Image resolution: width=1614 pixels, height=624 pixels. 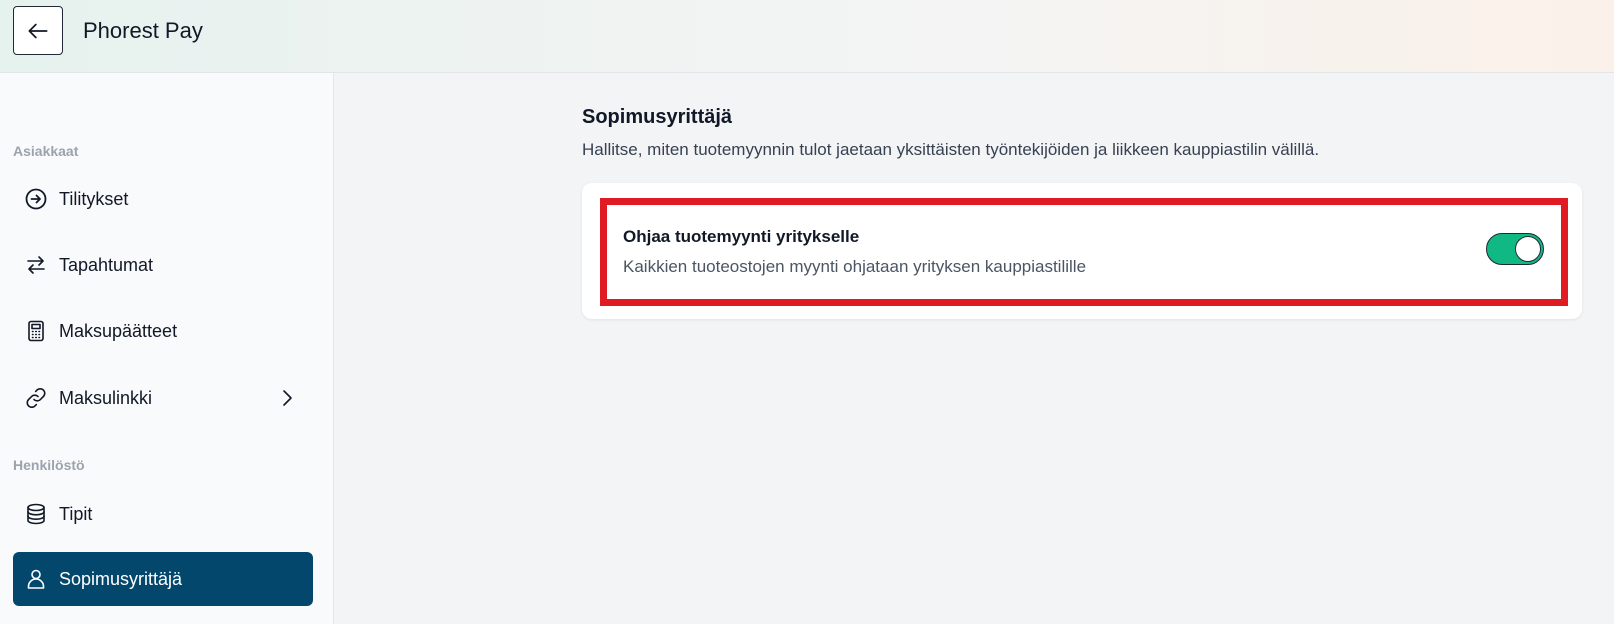 What do you see at coordinates (106, 397) in the screenshot?
I see `sidebar-item-label: Maksulinkki` at bounding box center [106, 397].